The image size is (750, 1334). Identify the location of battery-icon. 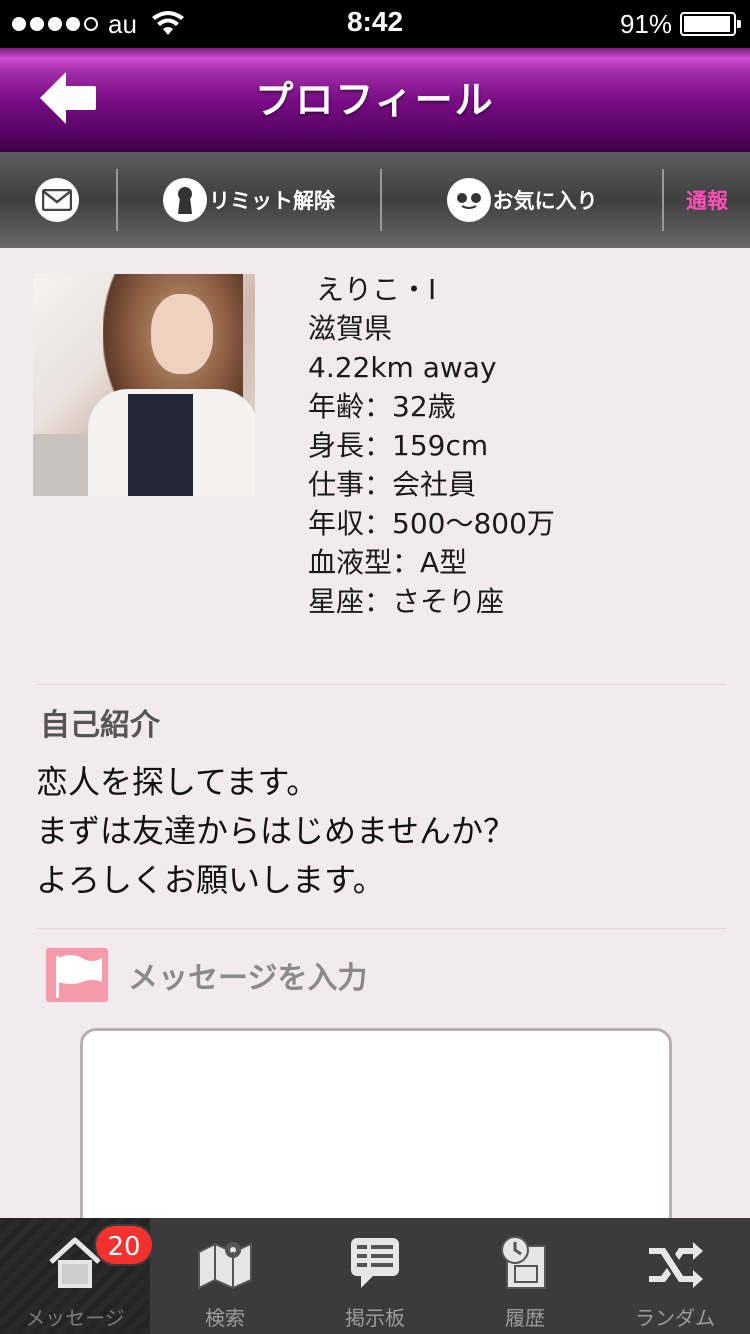
(710, 24).